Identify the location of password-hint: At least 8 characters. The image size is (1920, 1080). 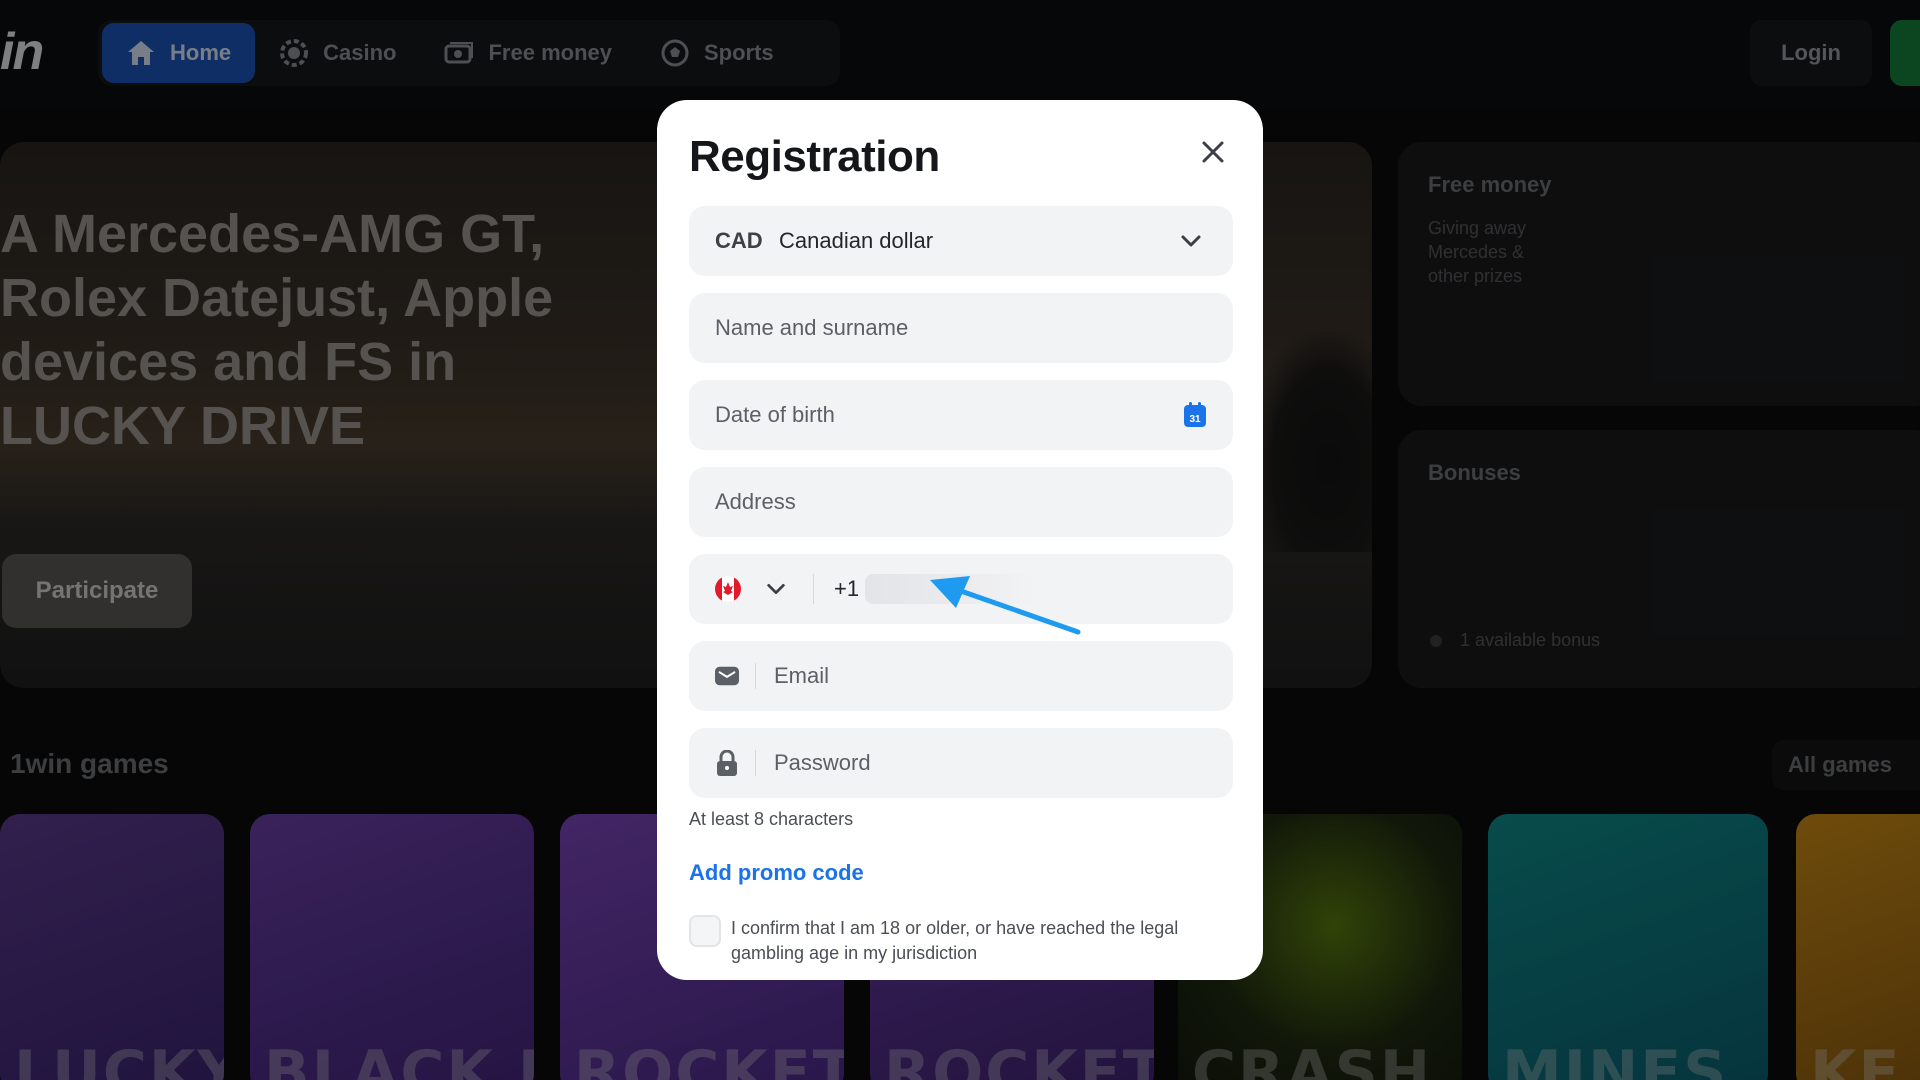
(771, 819).